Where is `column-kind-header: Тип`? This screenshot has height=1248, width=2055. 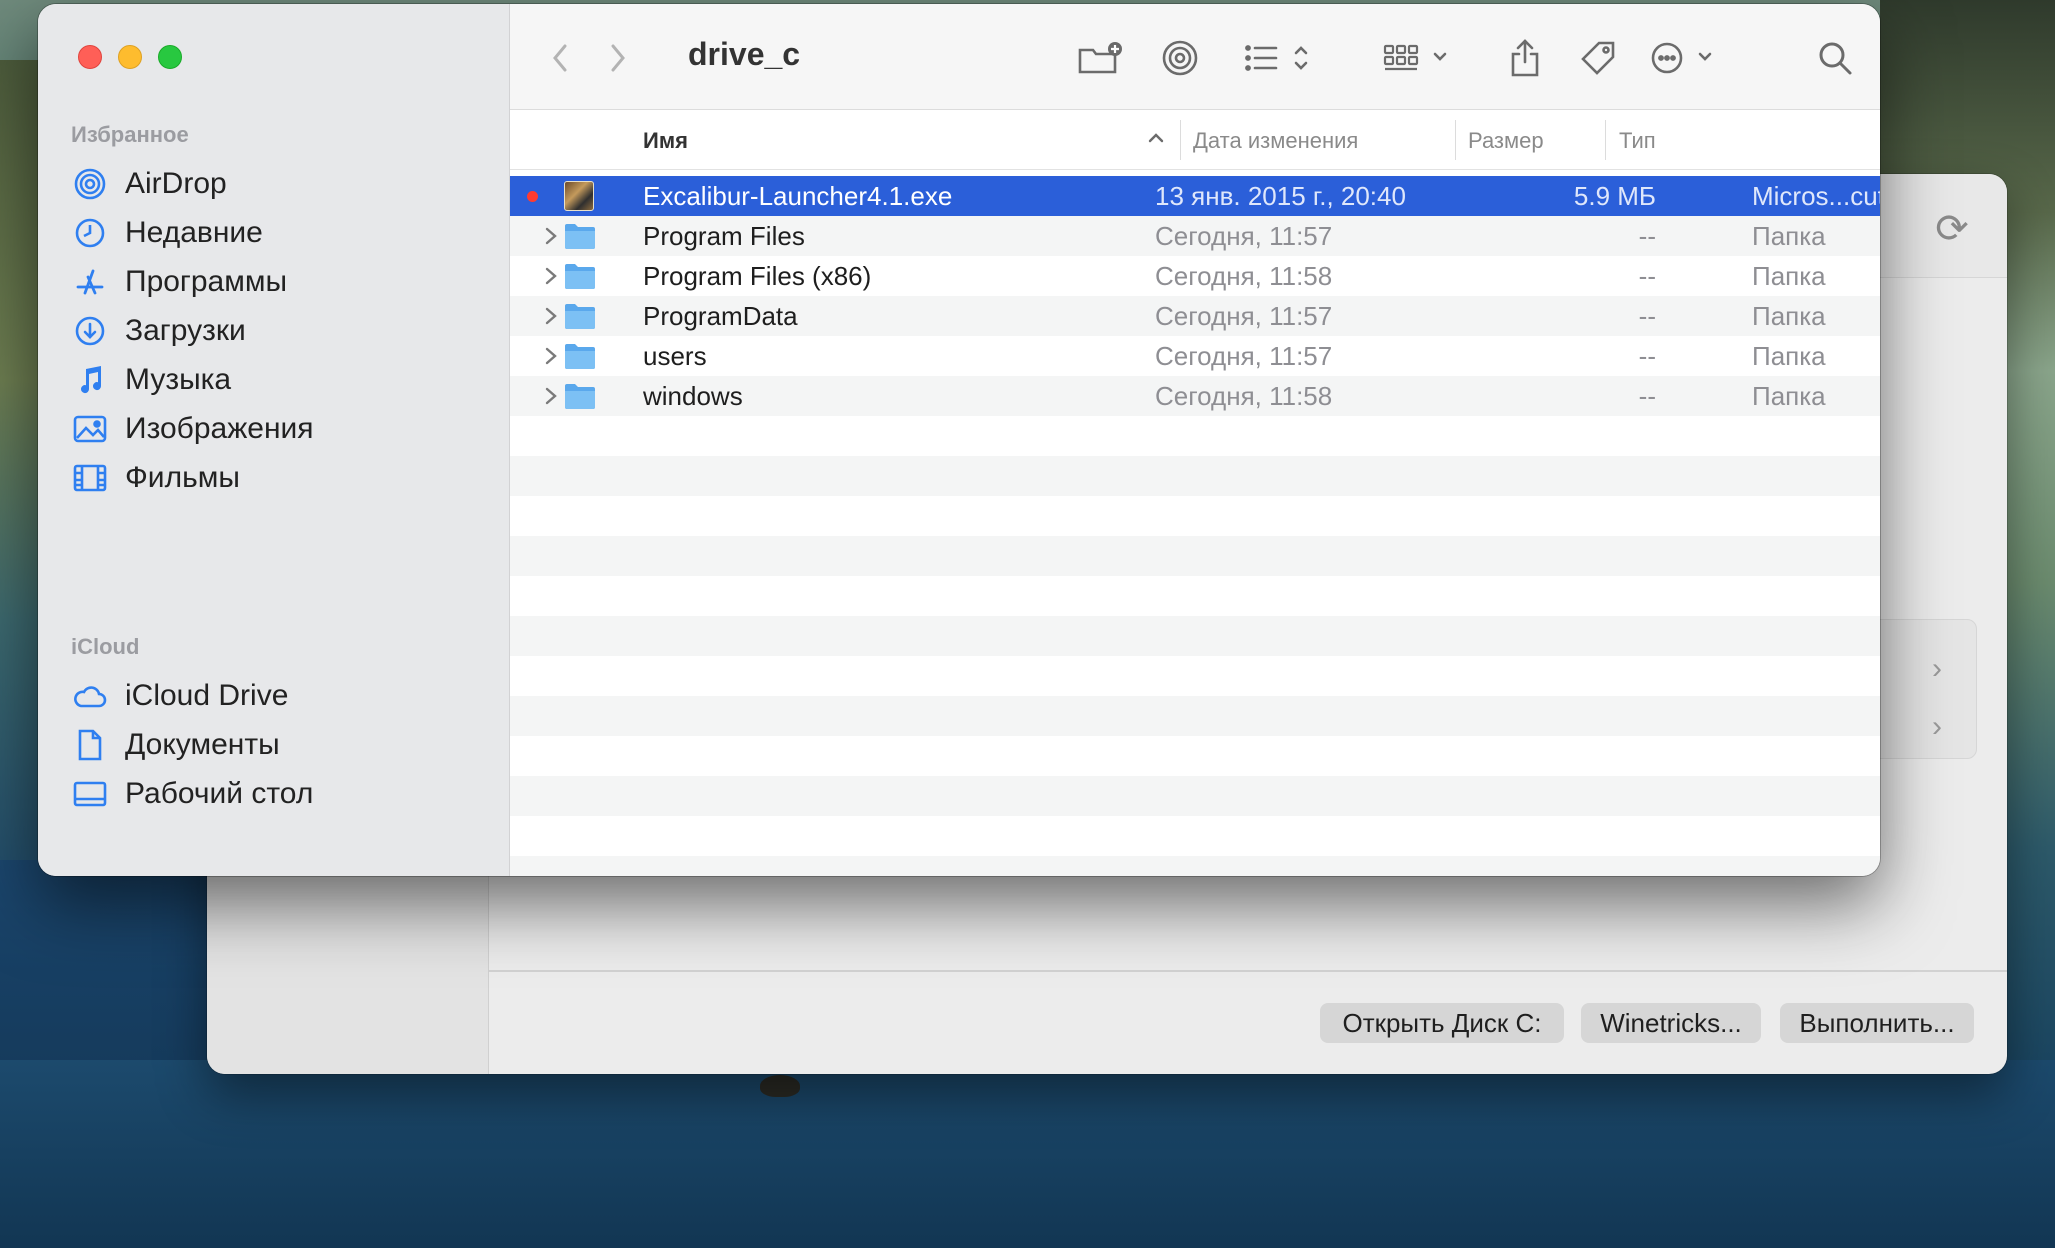 column-kind-header: Тип is located at coordinates (1637, 141).